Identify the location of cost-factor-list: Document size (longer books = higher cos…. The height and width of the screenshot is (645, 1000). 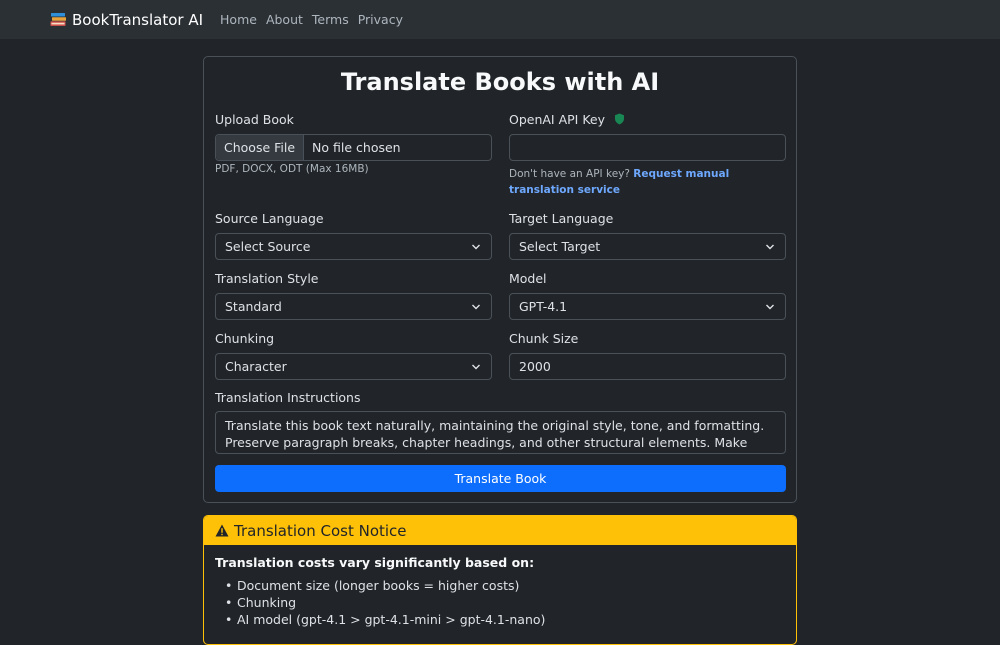
(500, 602).